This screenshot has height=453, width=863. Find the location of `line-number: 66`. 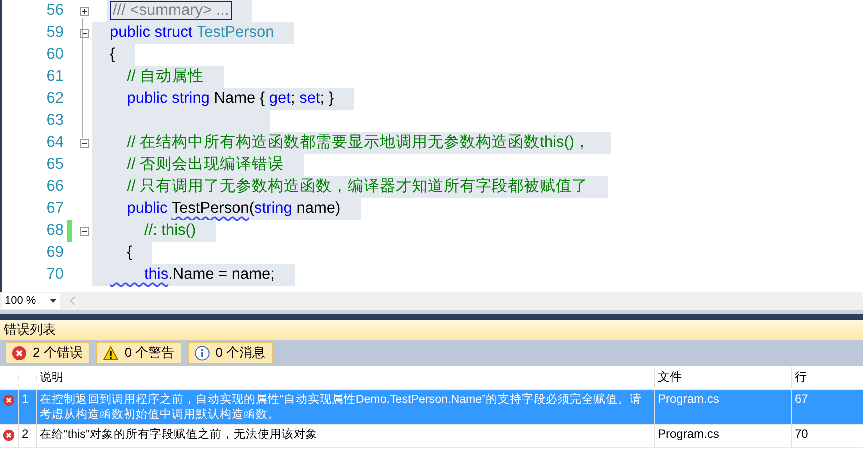

line-number: 66 is located at coordinates (55, 187).